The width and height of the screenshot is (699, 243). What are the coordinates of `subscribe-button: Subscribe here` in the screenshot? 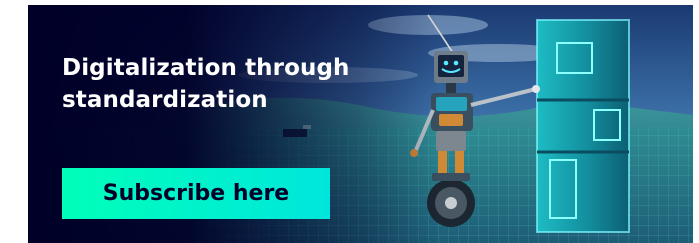 It's located at (196, 193).